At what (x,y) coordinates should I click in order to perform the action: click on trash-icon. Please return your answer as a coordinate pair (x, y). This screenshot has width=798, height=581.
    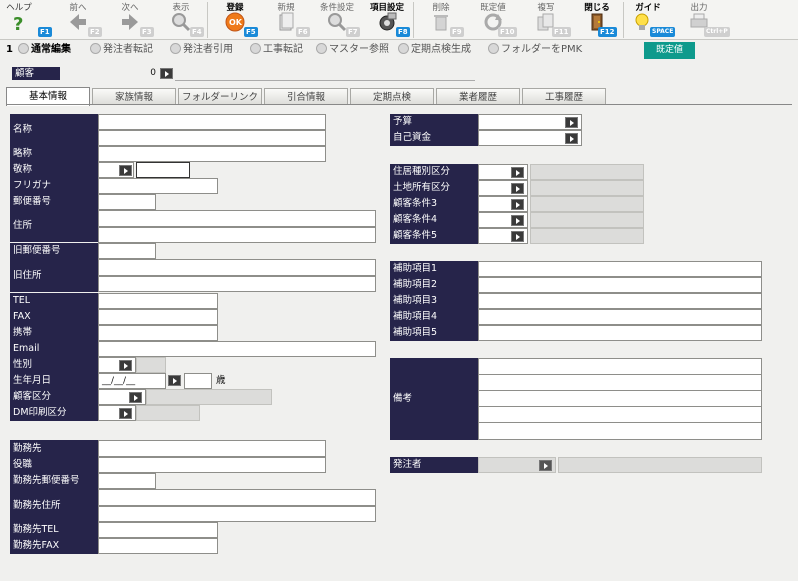
    Looking at the image, I should click on (441, 23).